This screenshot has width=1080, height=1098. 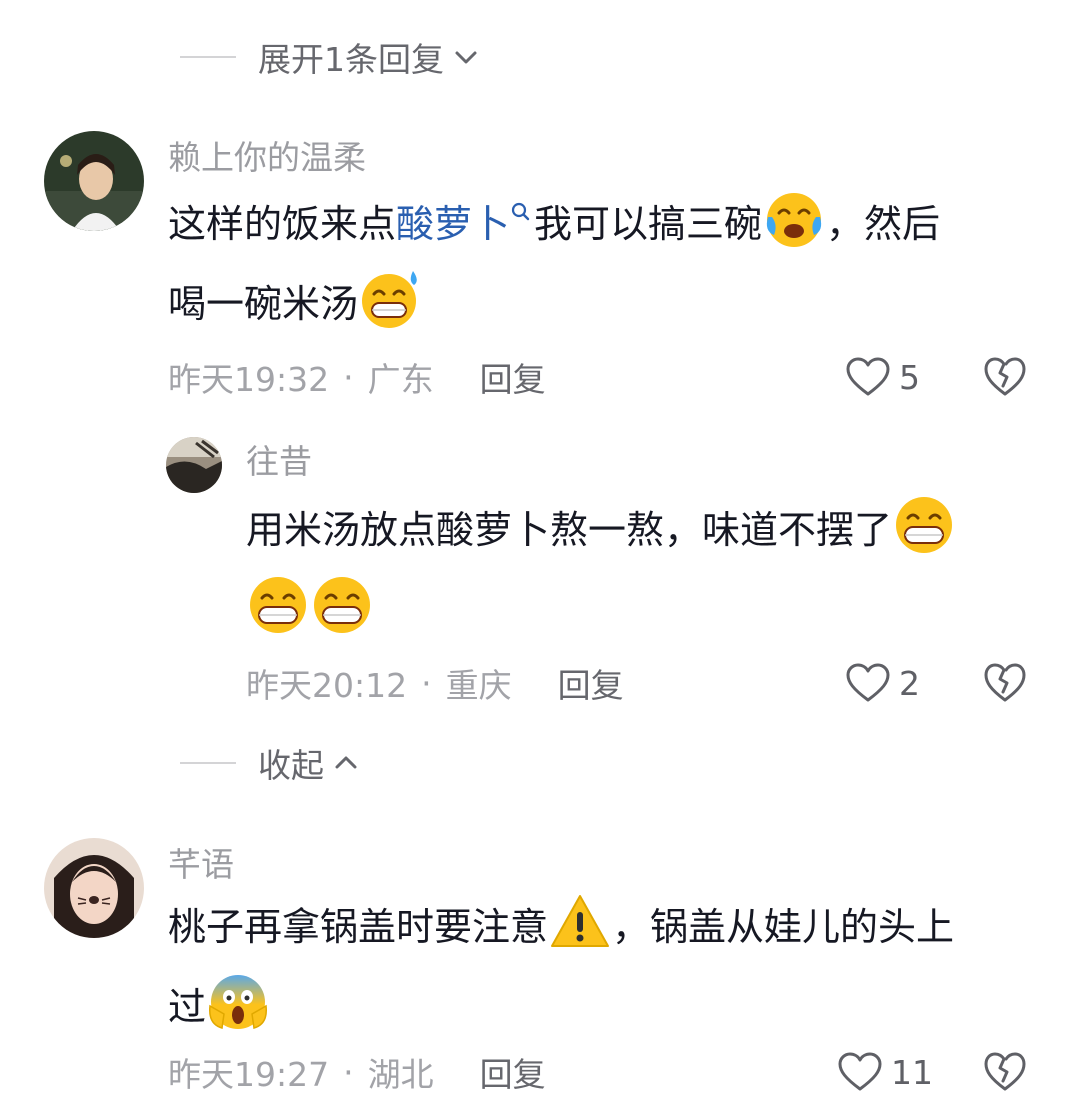 I want to click on search-icon, so click(x=520, y=211).